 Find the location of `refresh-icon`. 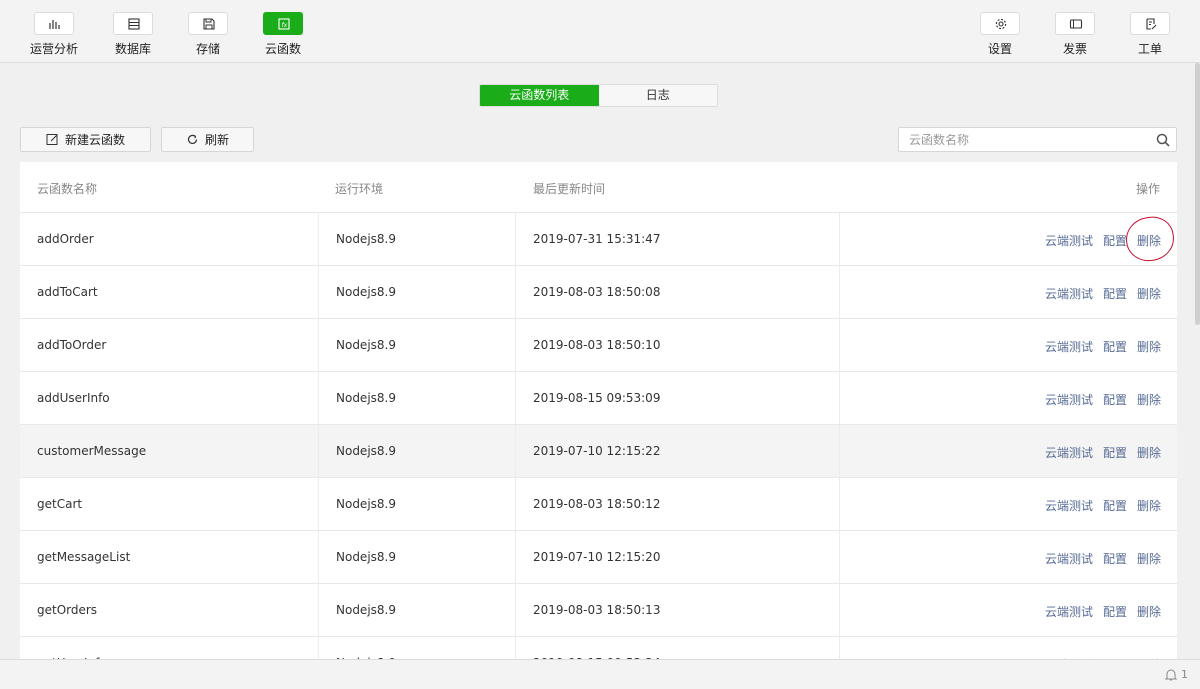

refresh-icon is located at coordinates (192, 139).